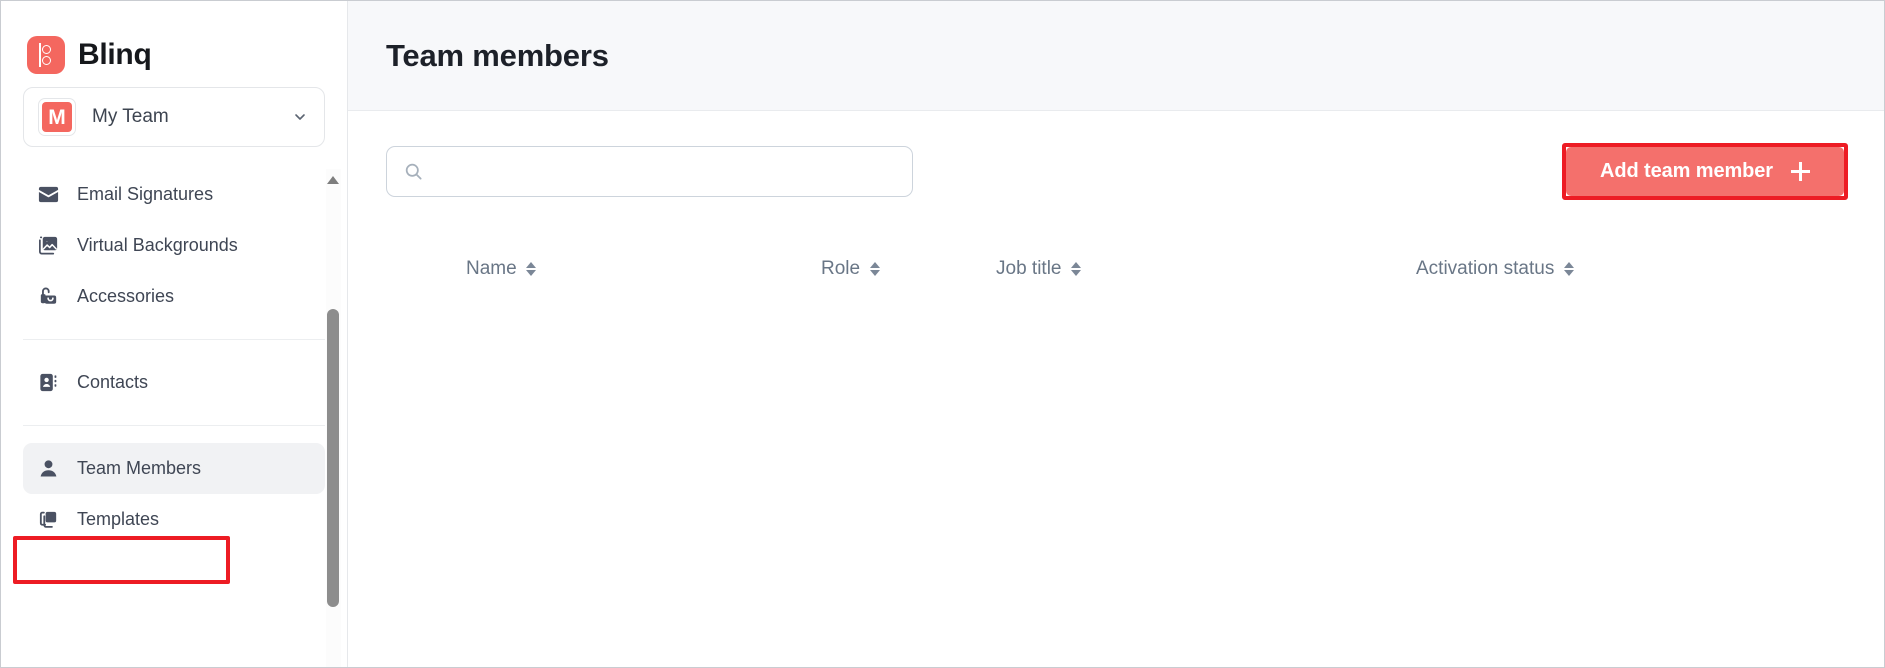 Image resolution: width=1885 pixels, height=668 pixels. Describe the element at coordinates (48, 245) in the screenshot. I see `image-icon` at that location.